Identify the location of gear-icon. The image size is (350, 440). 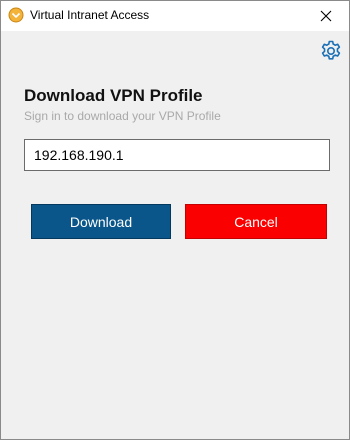
(331, 51).